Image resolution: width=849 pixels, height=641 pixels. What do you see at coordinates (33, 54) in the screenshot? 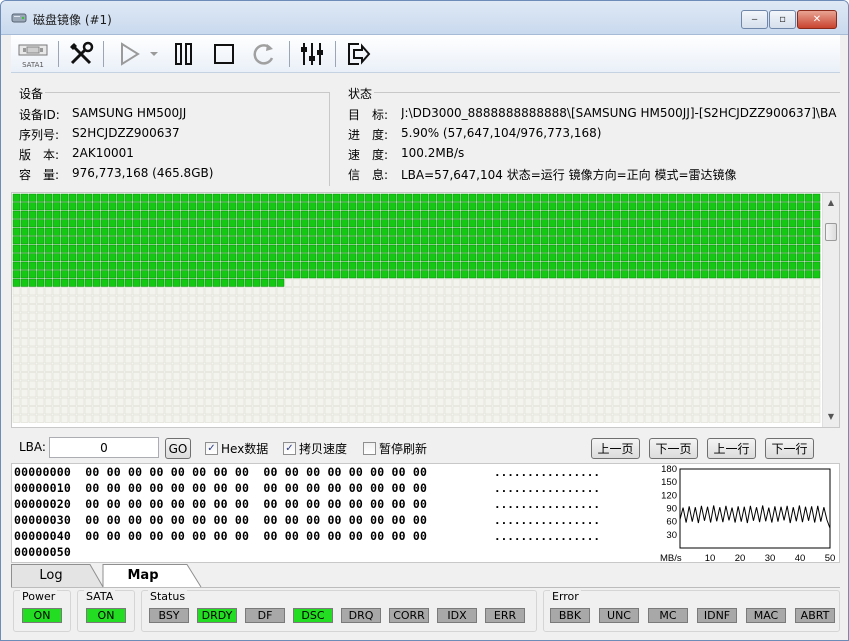
I see `sata-port-button: SATA1` at bounding box center [33, 54].